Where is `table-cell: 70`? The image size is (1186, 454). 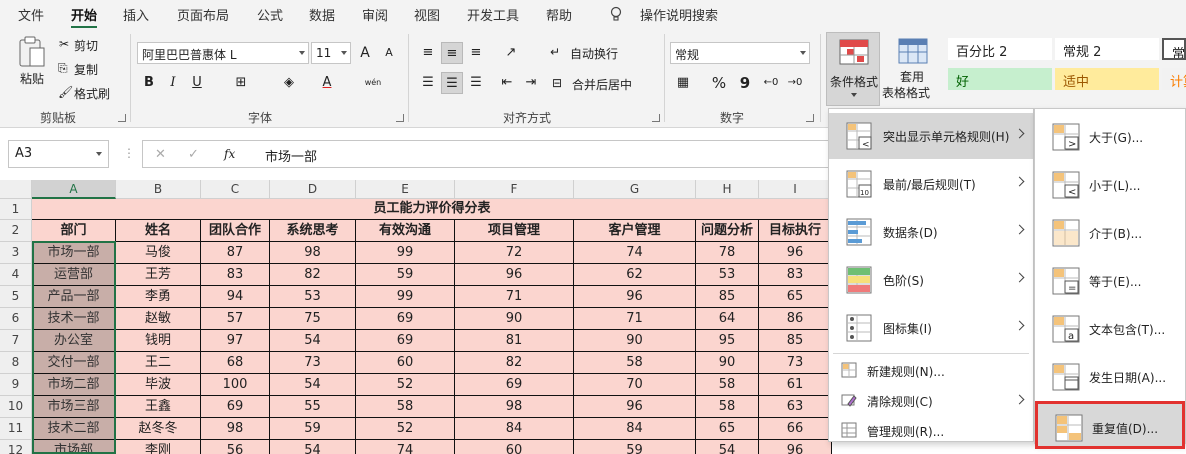
table-cell: 70 is located at coordinates (635, 385).